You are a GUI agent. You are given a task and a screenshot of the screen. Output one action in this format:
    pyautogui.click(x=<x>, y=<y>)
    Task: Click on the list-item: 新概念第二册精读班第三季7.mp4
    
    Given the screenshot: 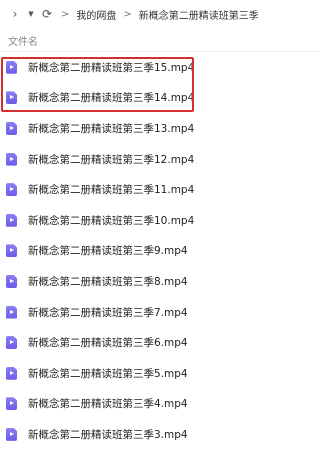 What is the action you would take?
    pyautogui.click(x=160, y=312)
    